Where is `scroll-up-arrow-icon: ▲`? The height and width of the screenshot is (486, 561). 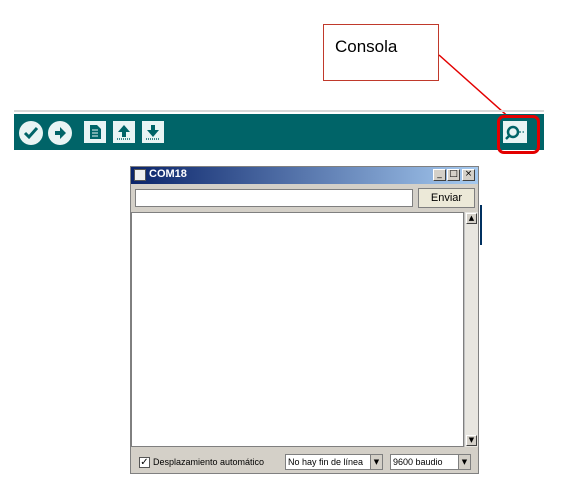 scroll-up-arrow-icon: ▲ is located at coordinates (471, 218).